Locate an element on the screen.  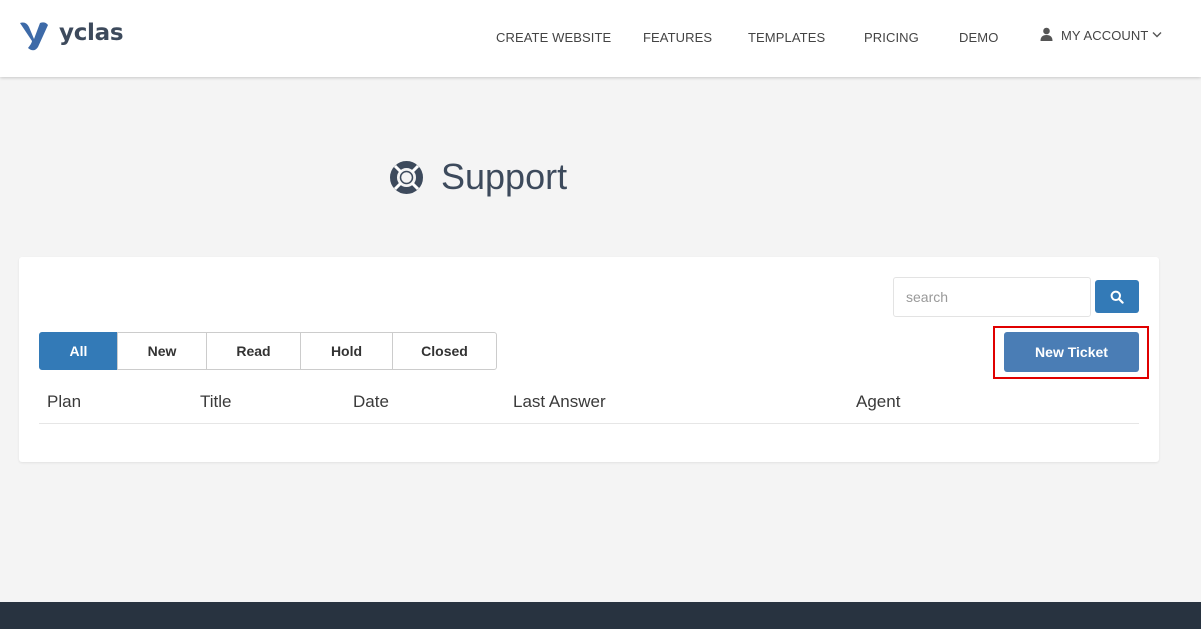
lifebuoy-icon is located at coordinates (406, 177).